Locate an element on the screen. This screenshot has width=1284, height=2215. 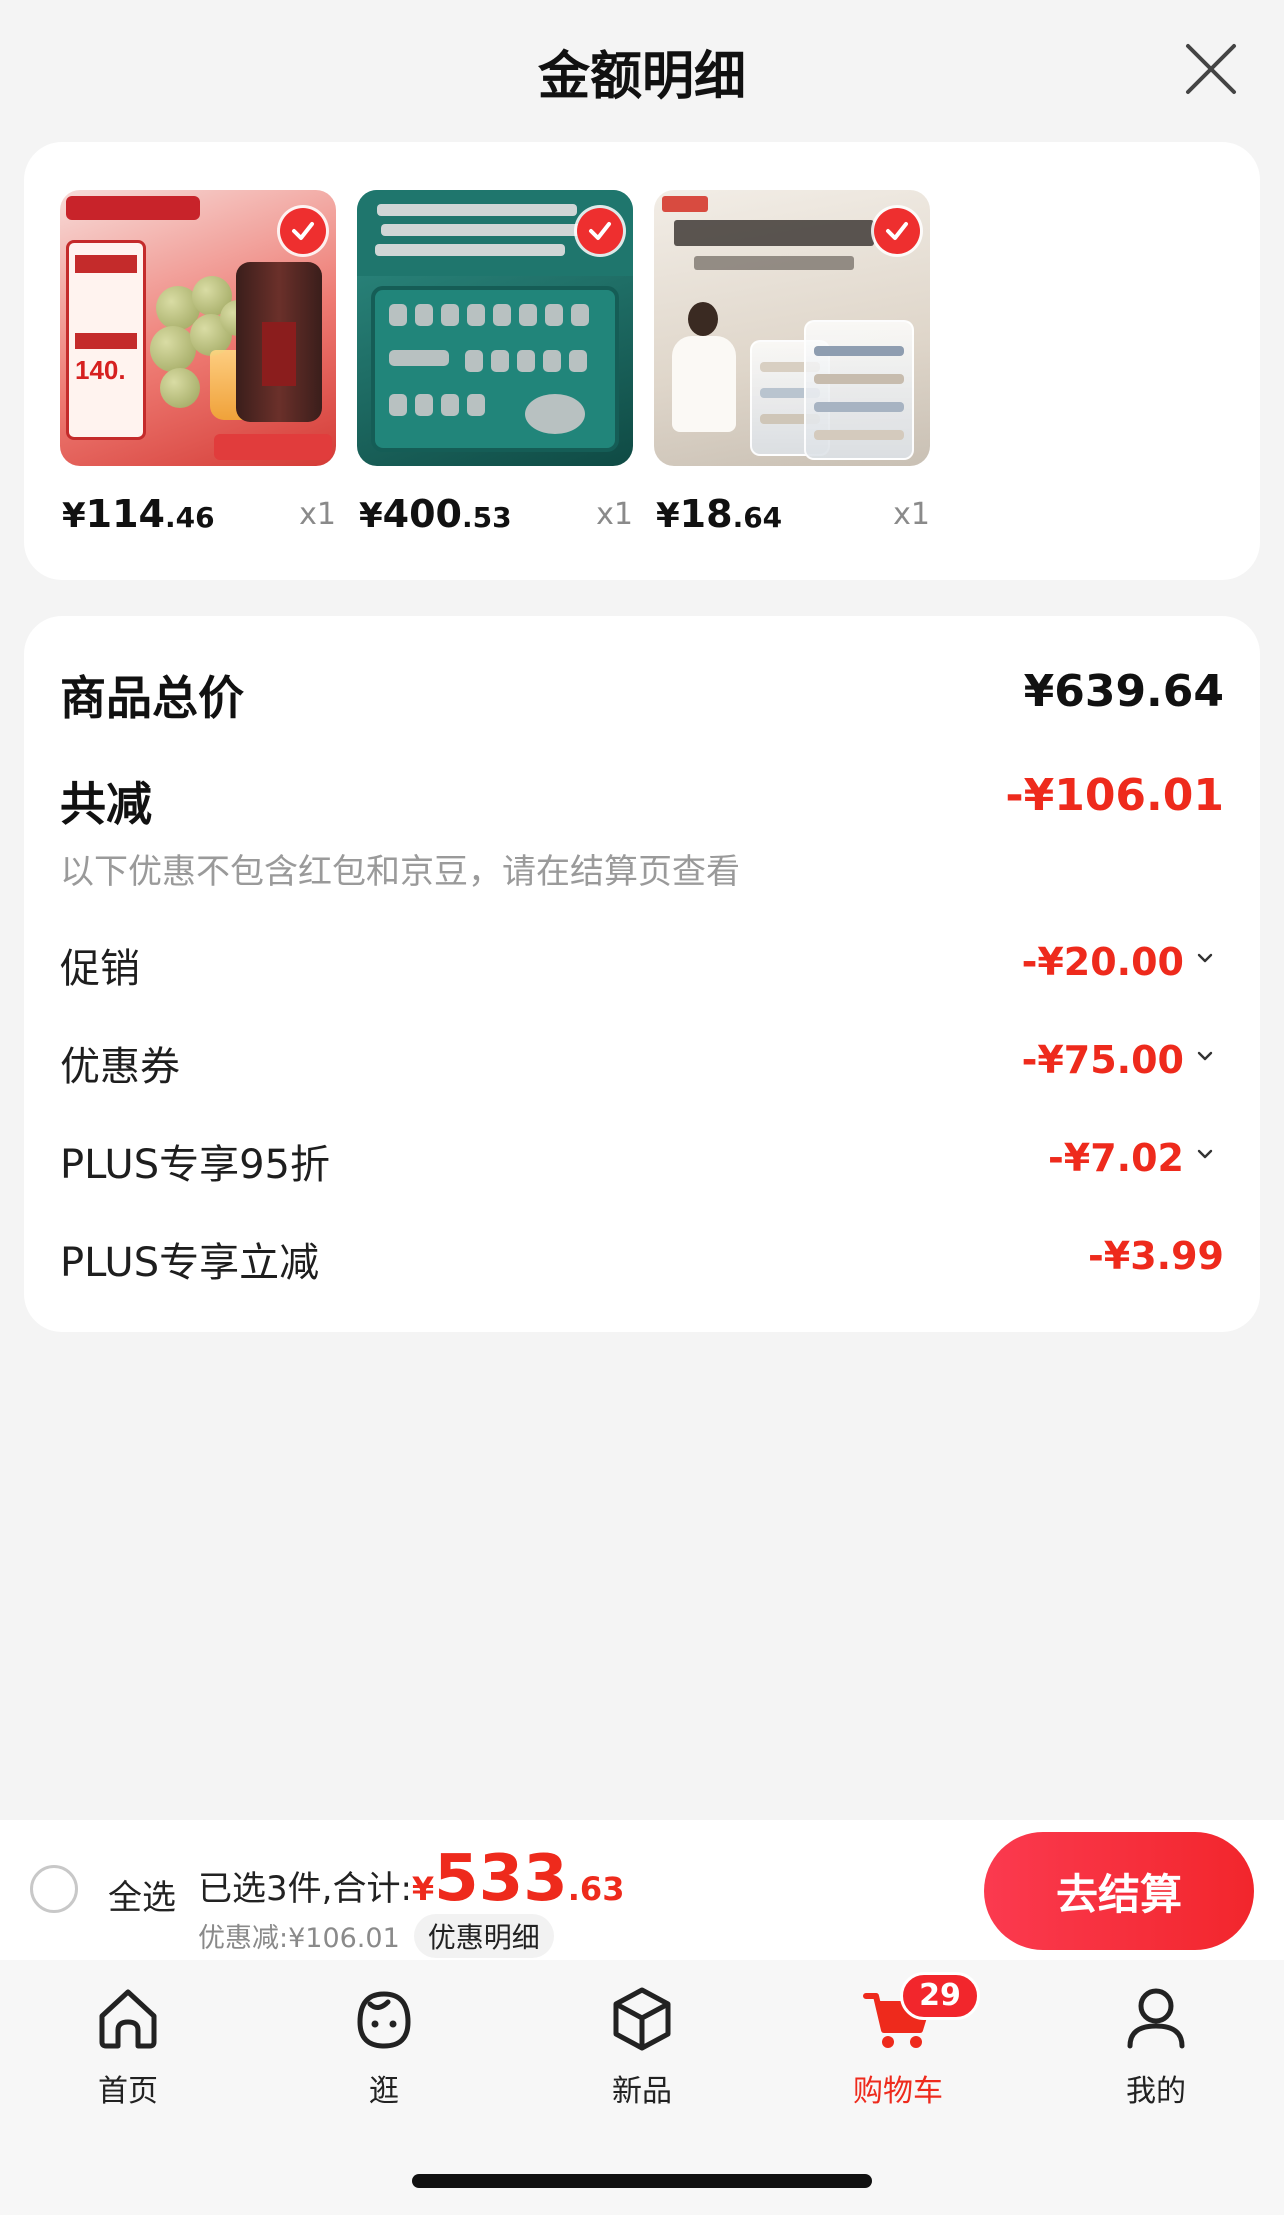
discount-row-promotion: 促销 -¥20.00 is located at coordinates (642, 964).